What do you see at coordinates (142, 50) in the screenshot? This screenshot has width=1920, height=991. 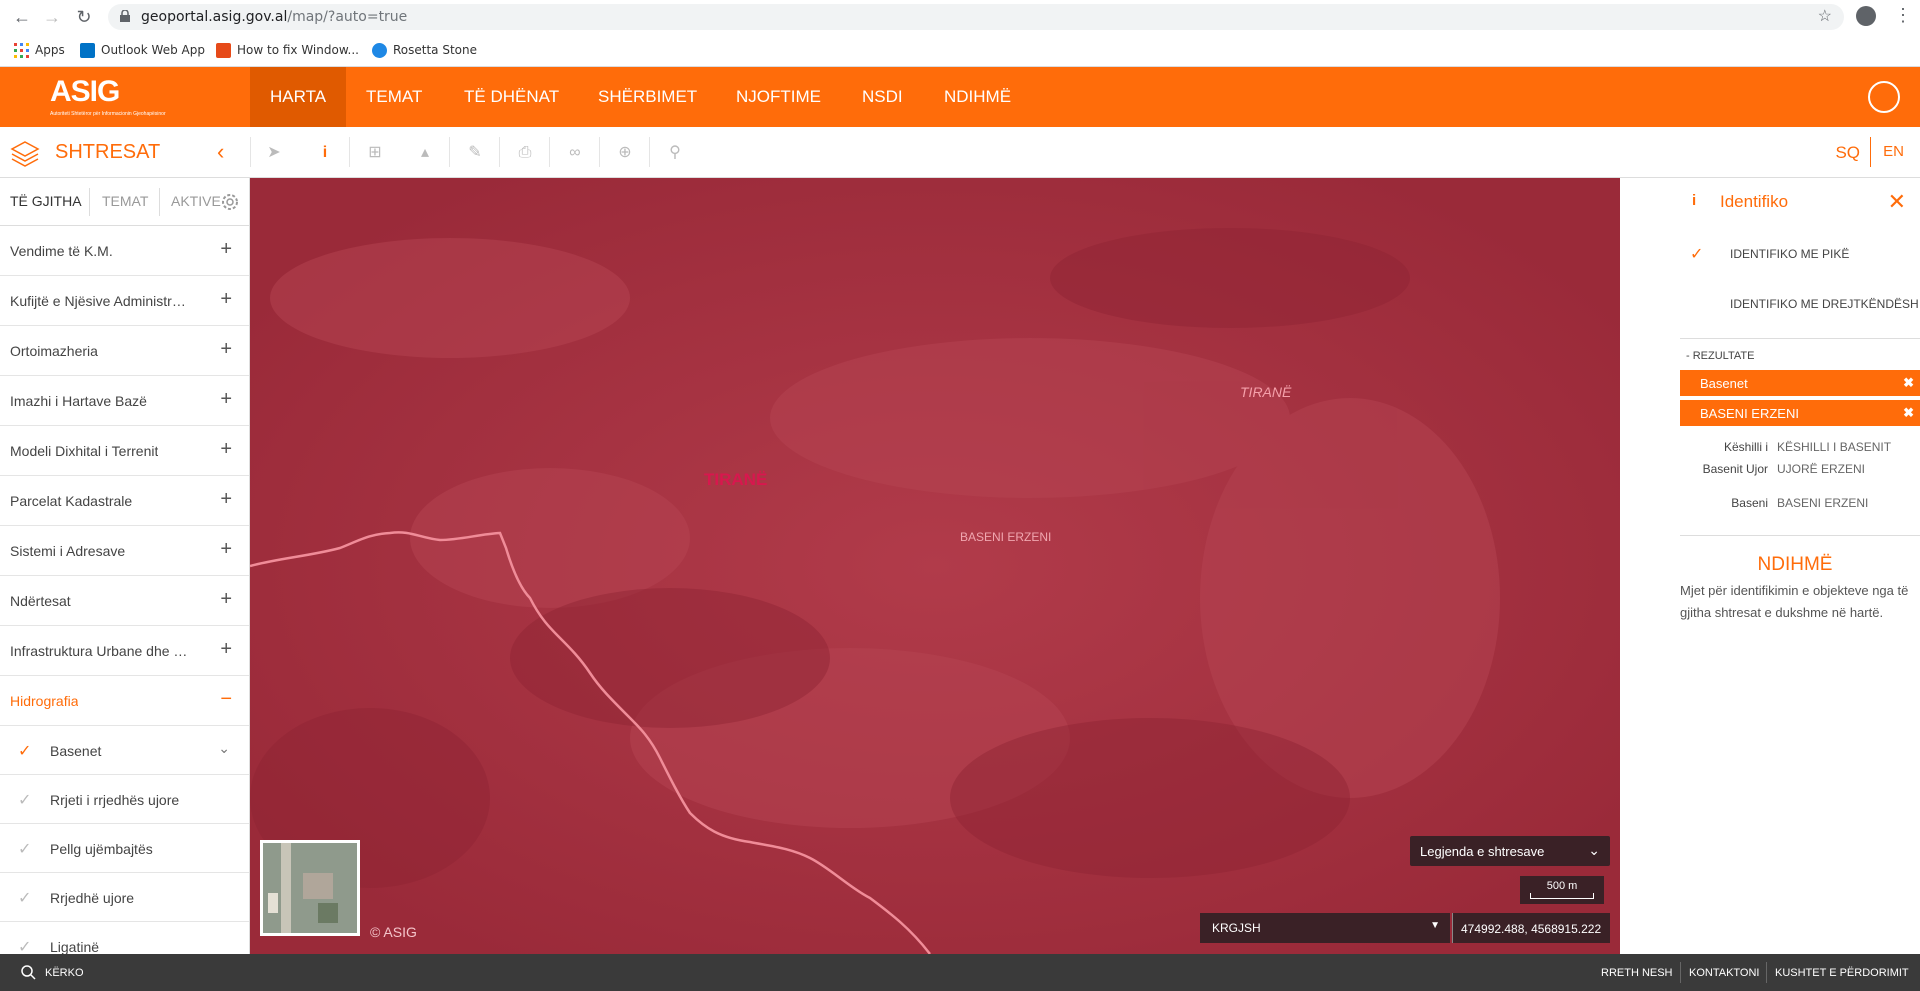 I see `bookmark-outlook: Outlook Web App` at bounding box center [142, 50].